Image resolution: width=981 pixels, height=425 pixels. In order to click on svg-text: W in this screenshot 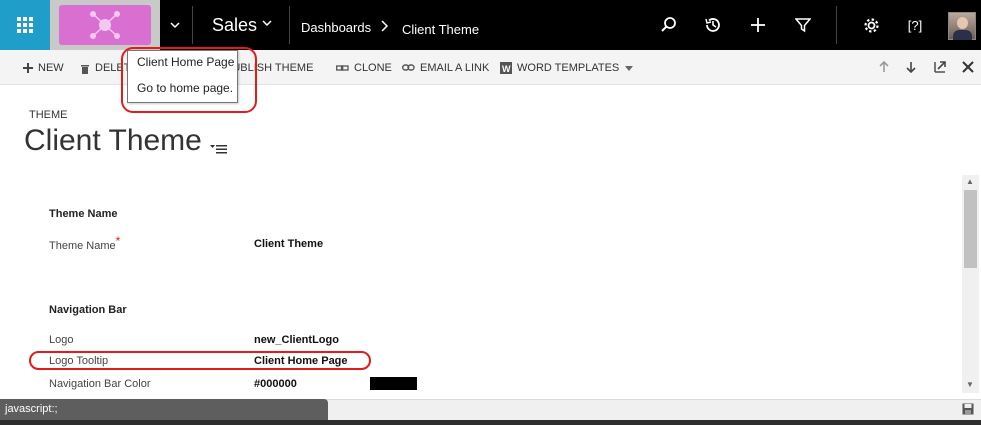, I will do `click(506, 69)`.